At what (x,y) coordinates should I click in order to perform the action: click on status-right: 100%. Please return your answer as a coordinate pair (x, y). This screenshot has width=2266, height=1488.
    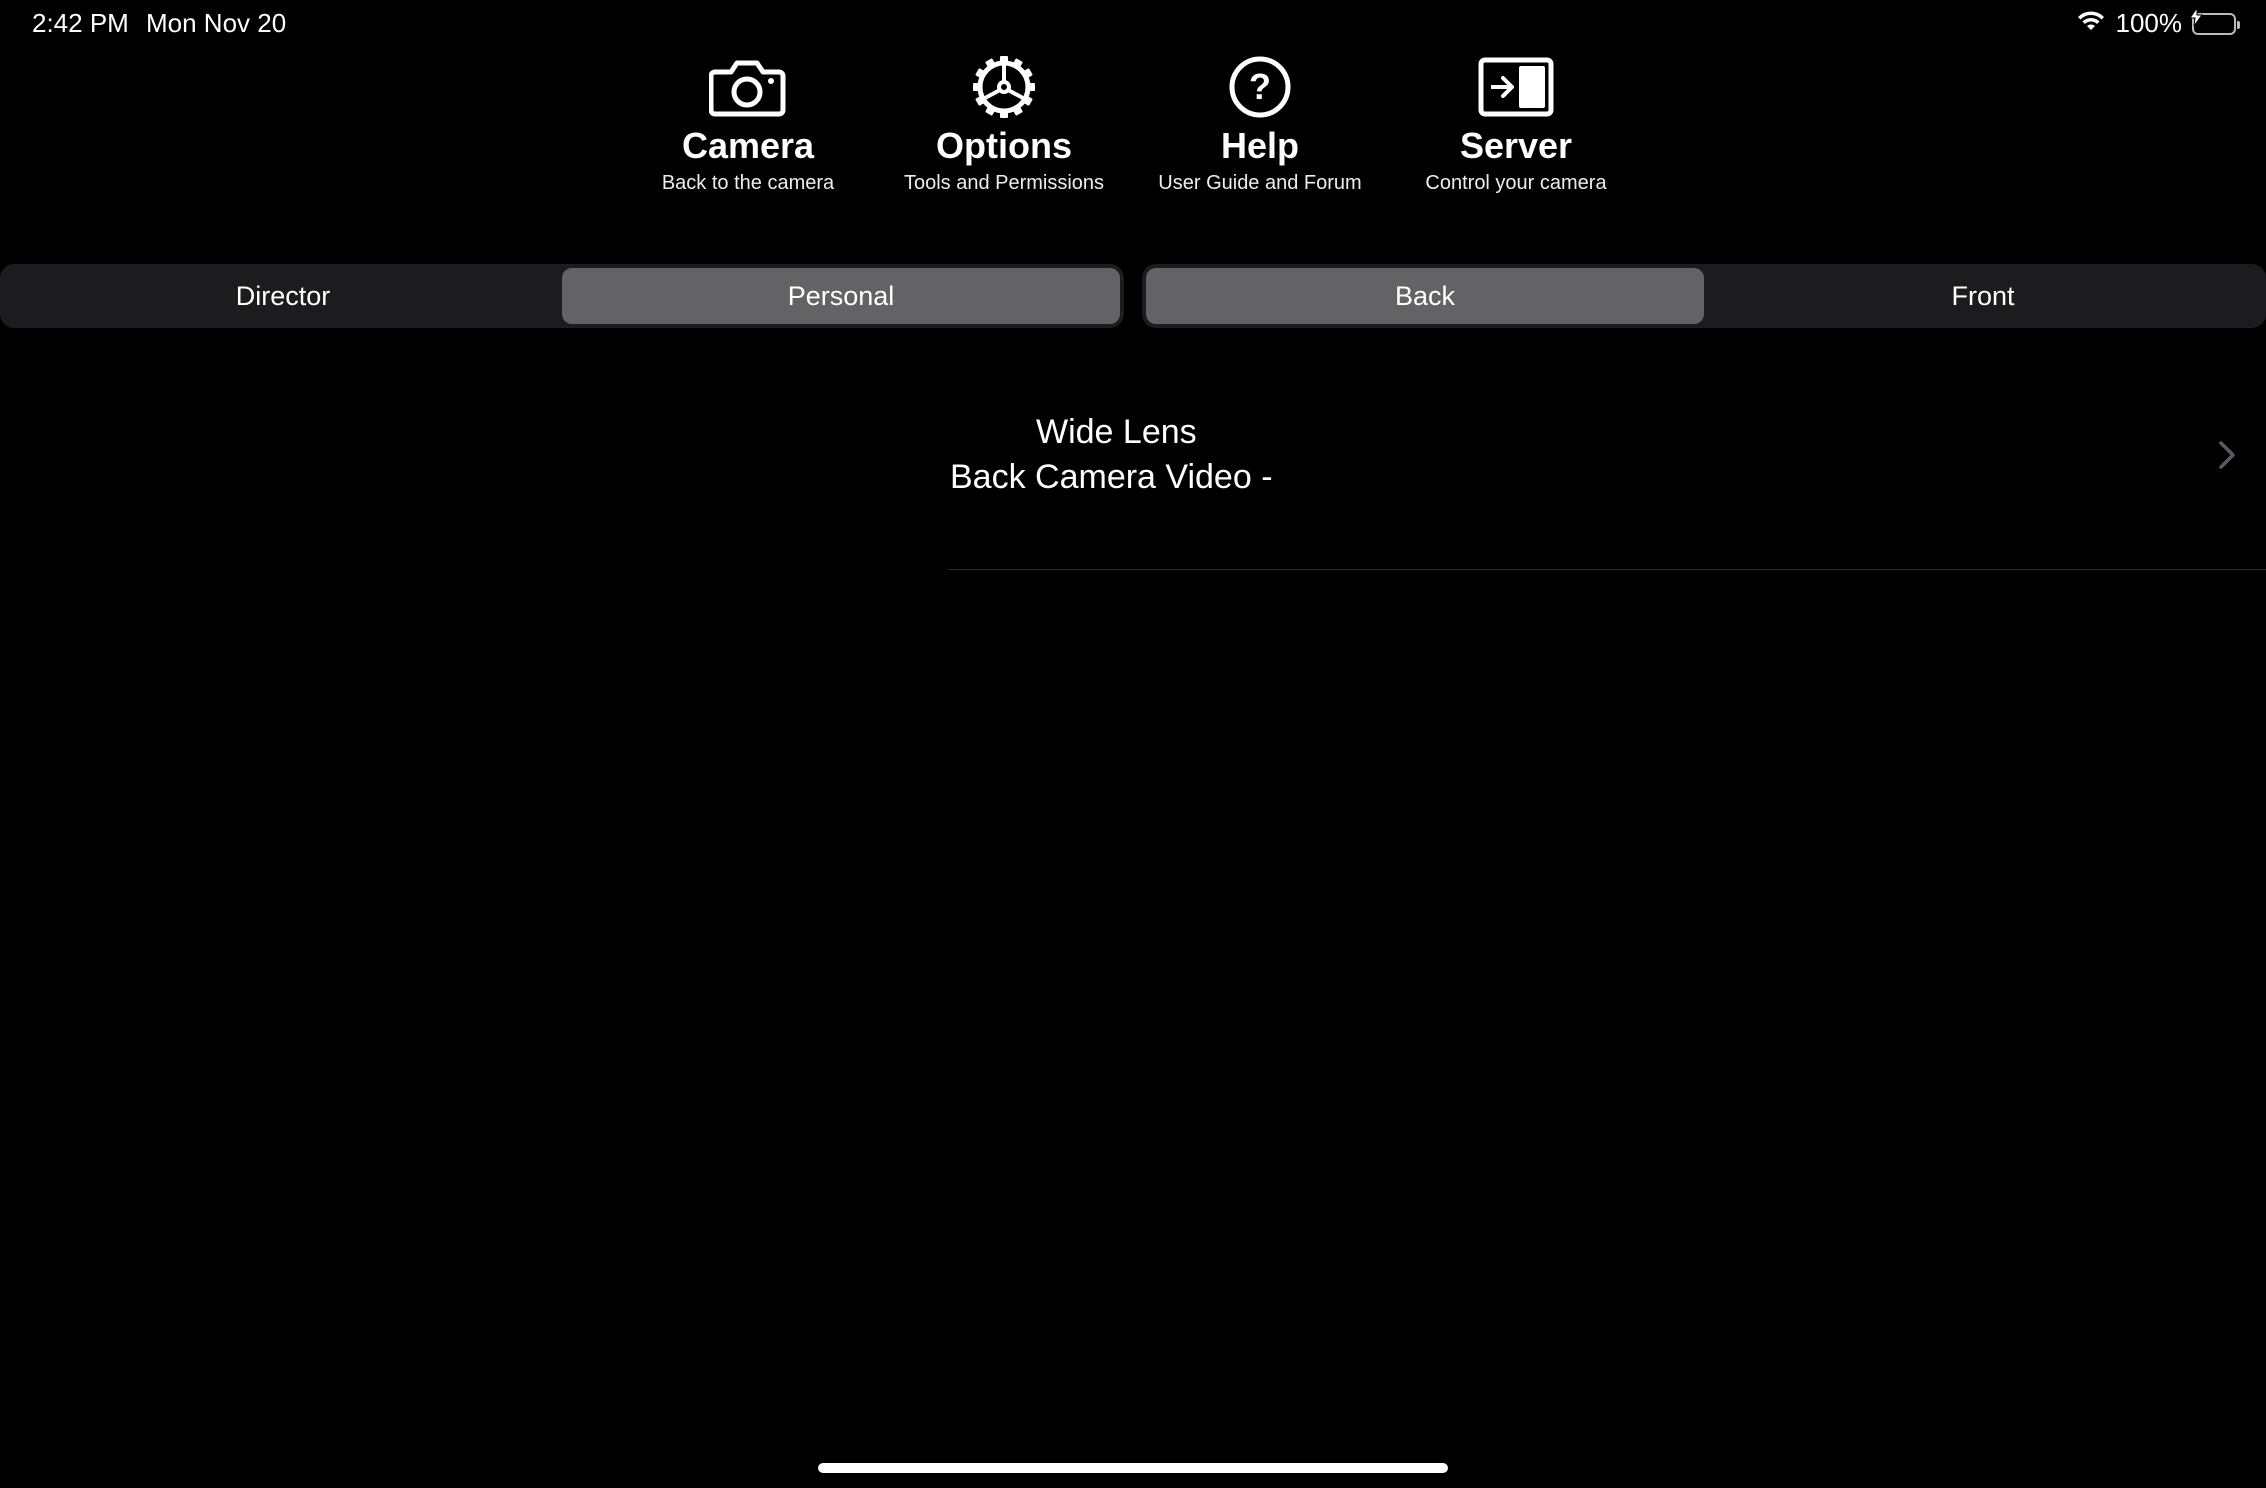
    Looking at the image, I should click on (2158, 23).